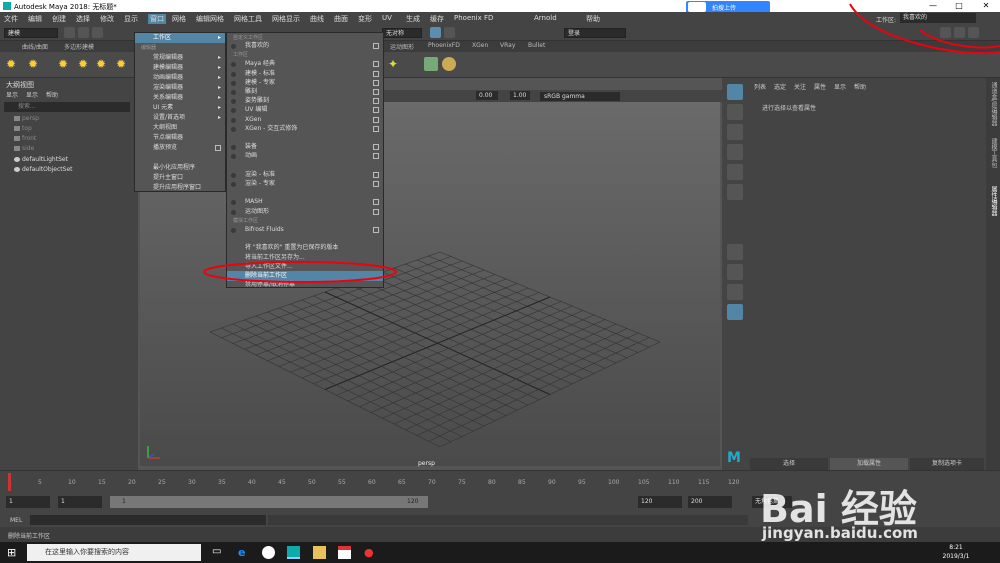 This screenshot has height=563, width=1000. What do you see at coordinates (300, 272) in the screenshot?
I see `red-circle-annotation` at bounding box center [300, 272].